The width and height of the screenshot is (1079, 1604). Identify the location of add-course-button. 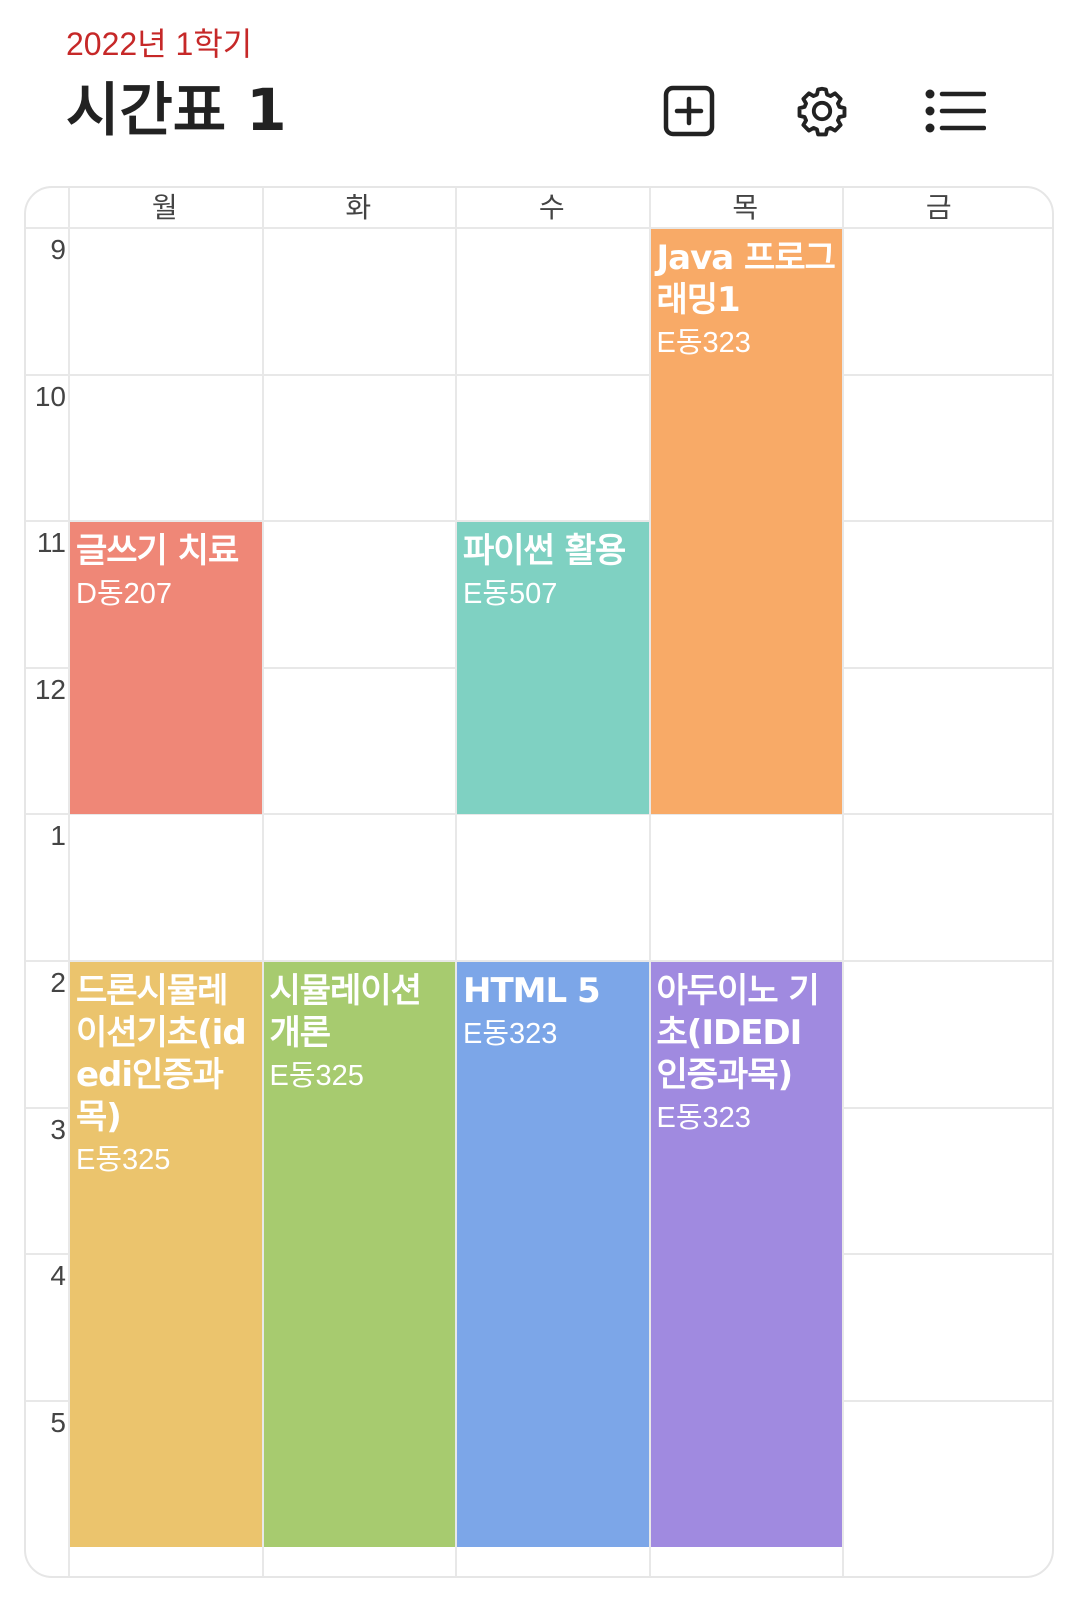
(689, 111).